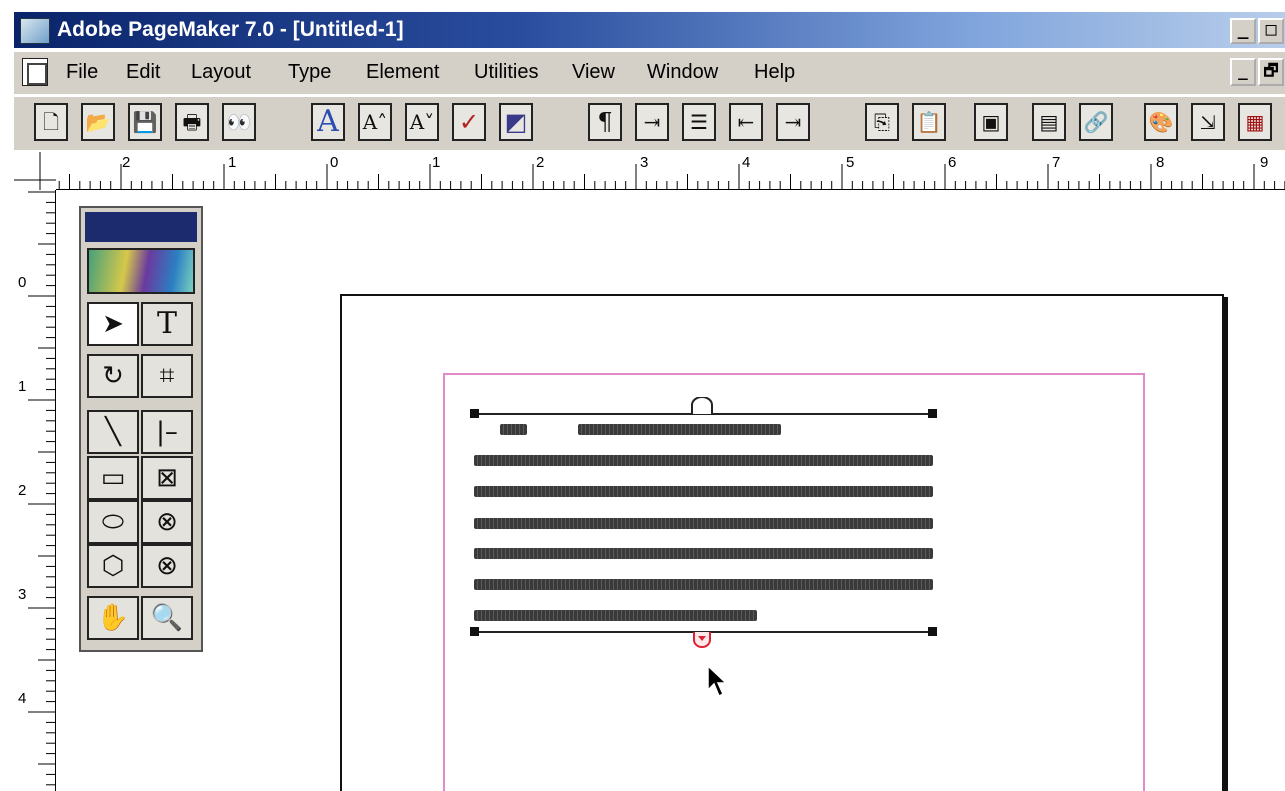 This screenshot has width=1285, height=791. What do you see at coordinates (35, 72) in the screenshot?
I see `document-control-icon` at bounding box center [35, 72].